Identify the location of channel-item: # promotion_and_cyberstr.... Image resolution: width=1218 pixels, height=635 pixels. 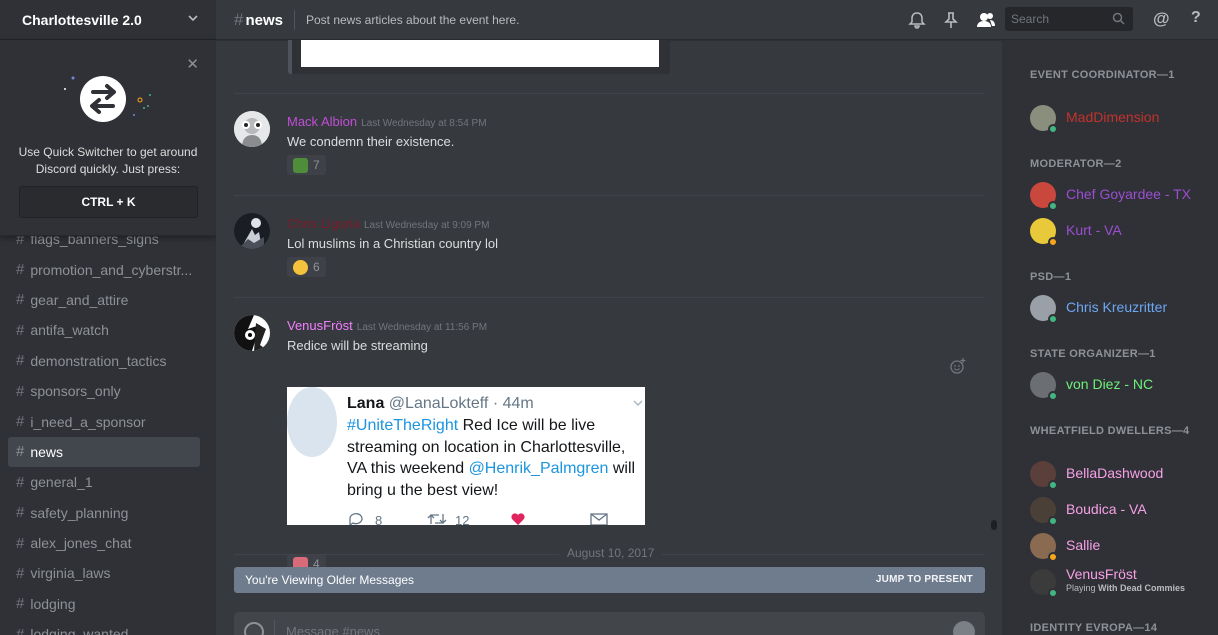
(104, 269).